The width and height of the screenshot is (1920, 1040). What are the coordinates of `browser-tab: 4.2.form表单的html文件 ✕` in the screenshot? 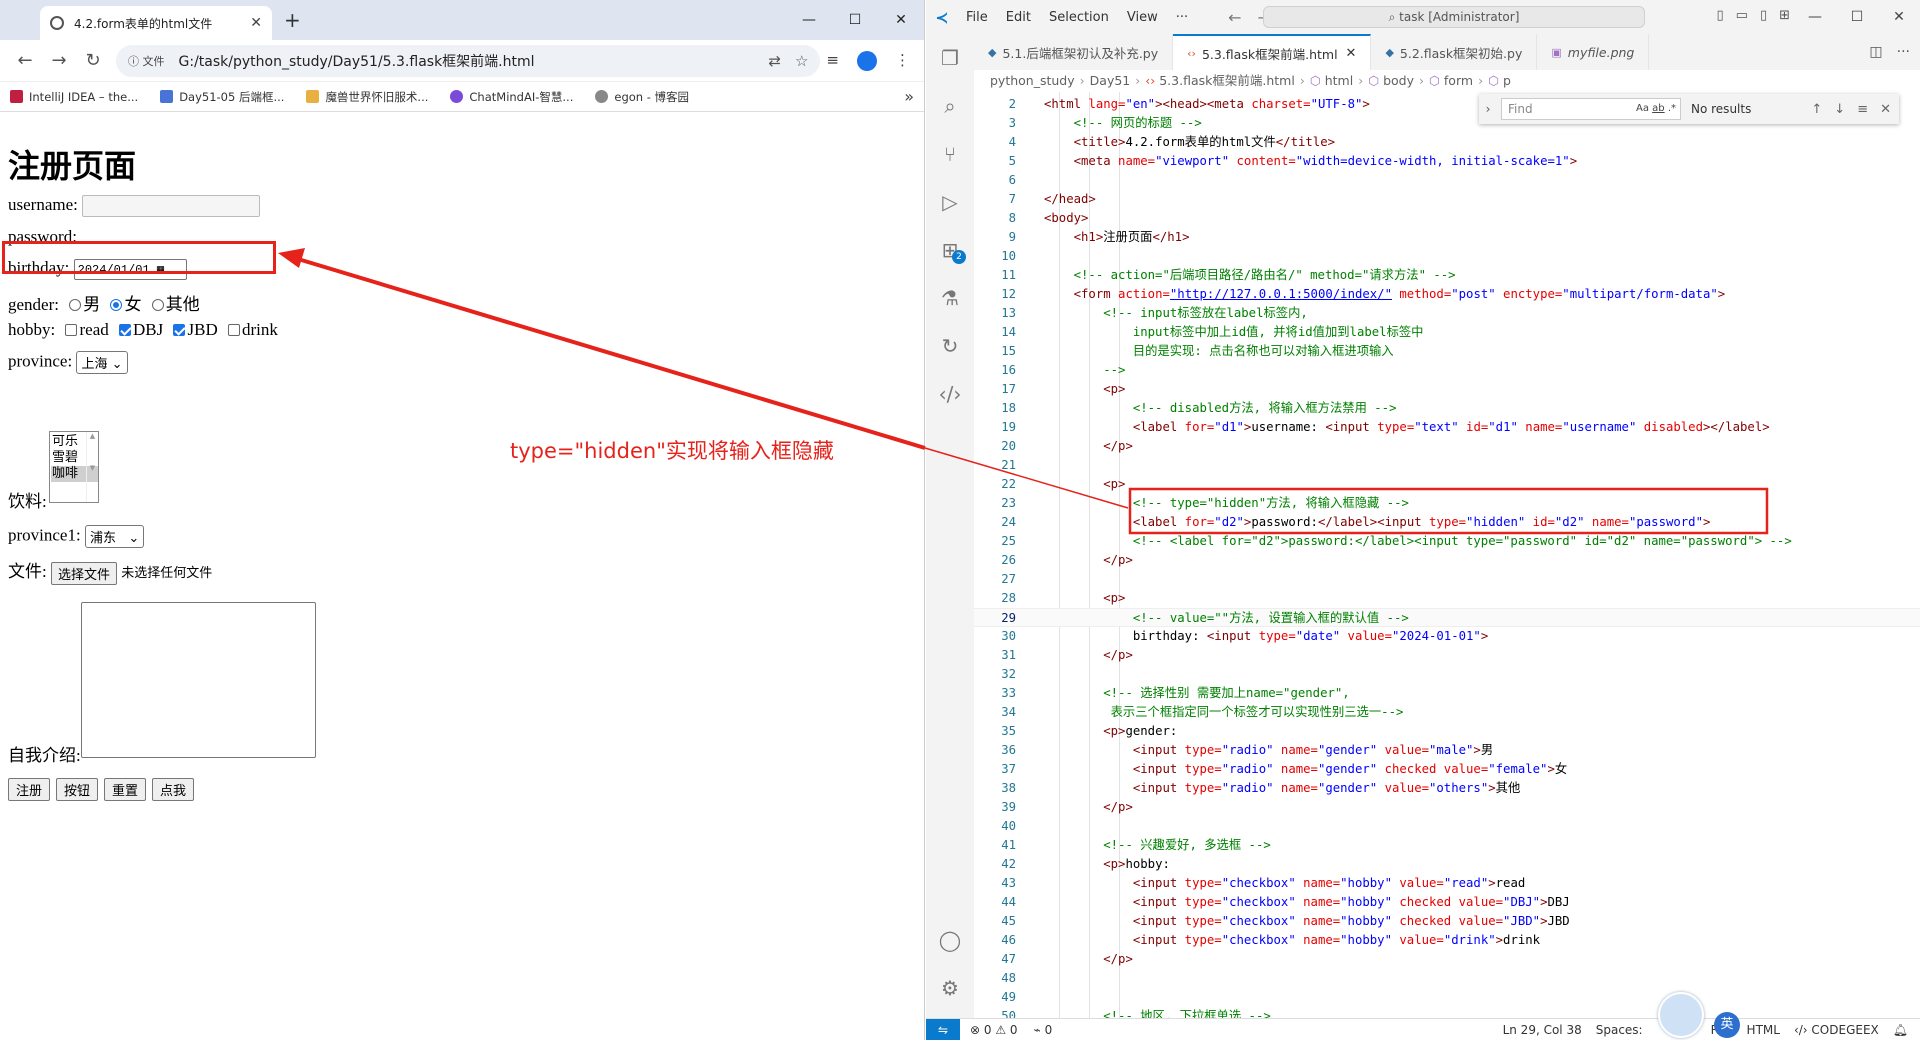 It's located at (156, 23).